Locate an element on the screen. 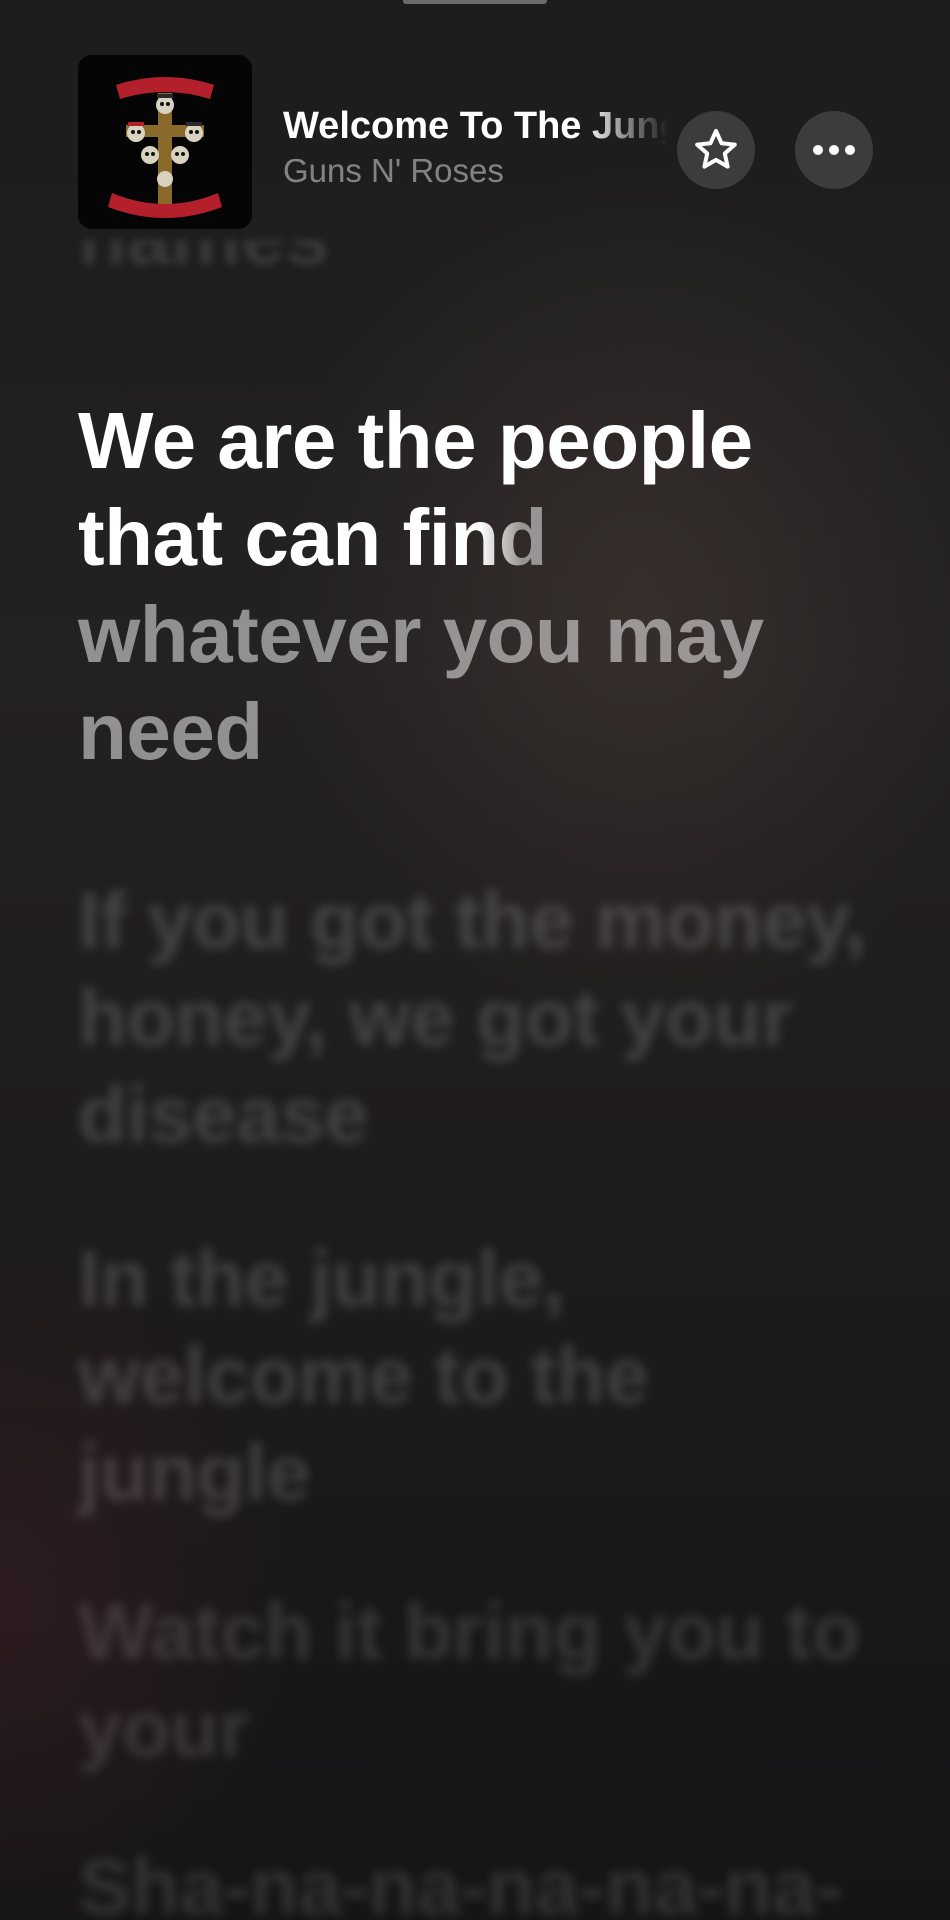  lyric-fading-text: nd is located at coordinates (499, 537).